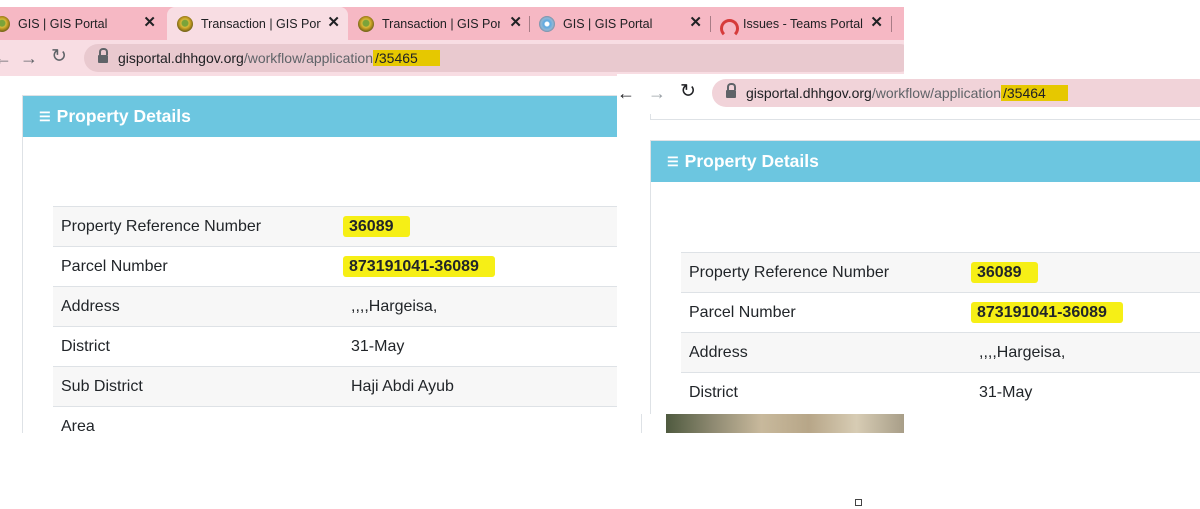 This screenshot has height=509, width=1200. Describe the element at coordinates (1034, 93) in the screenshot. I see `url-application-id: /35464` at that location.